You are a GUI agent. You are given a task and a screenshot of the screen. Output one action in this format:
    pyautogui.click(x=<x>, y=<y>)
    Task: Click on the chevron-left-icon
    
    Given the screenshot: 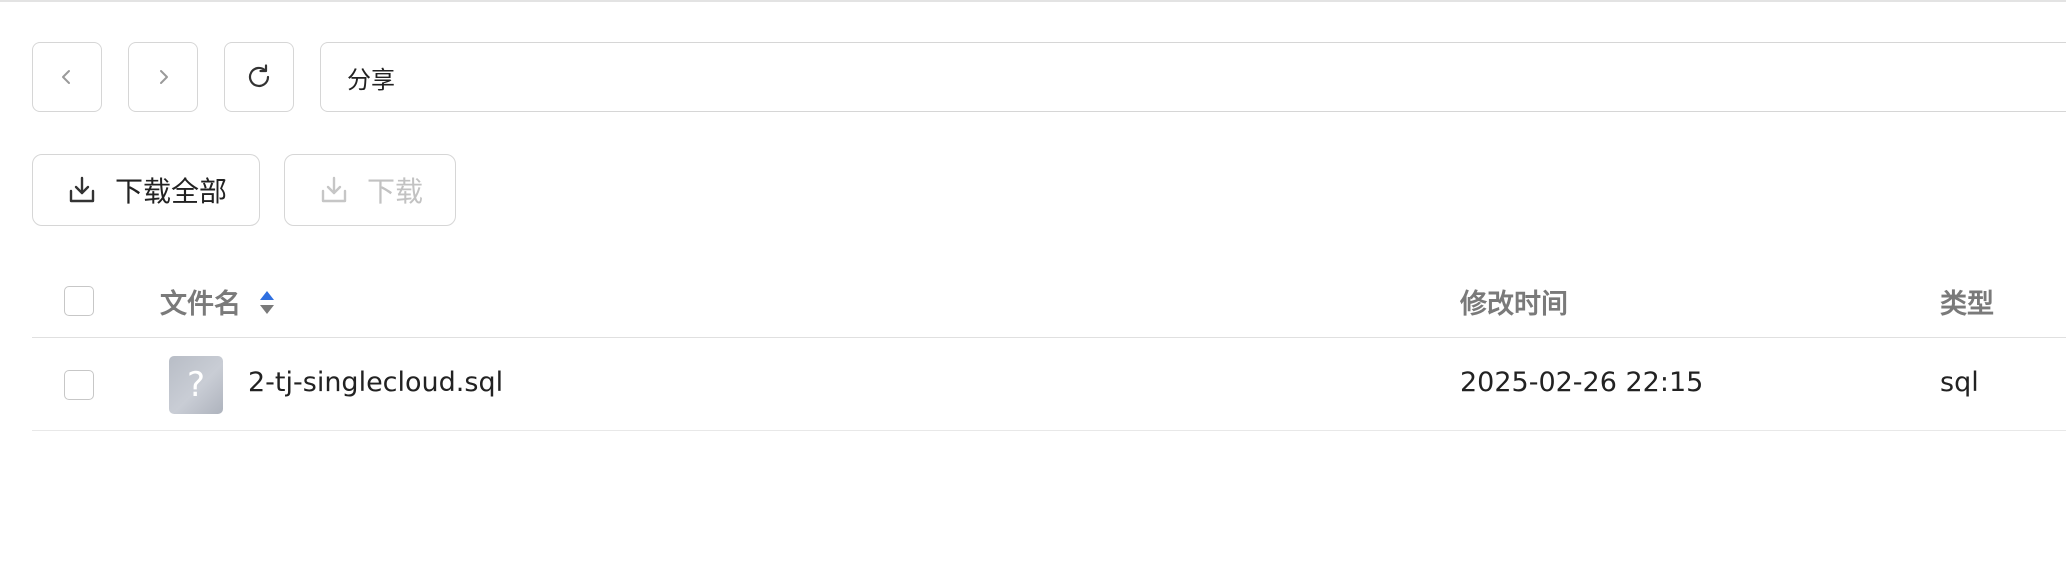 What is the action you would take?
    pyautogui.click(x=66, y=77)
    